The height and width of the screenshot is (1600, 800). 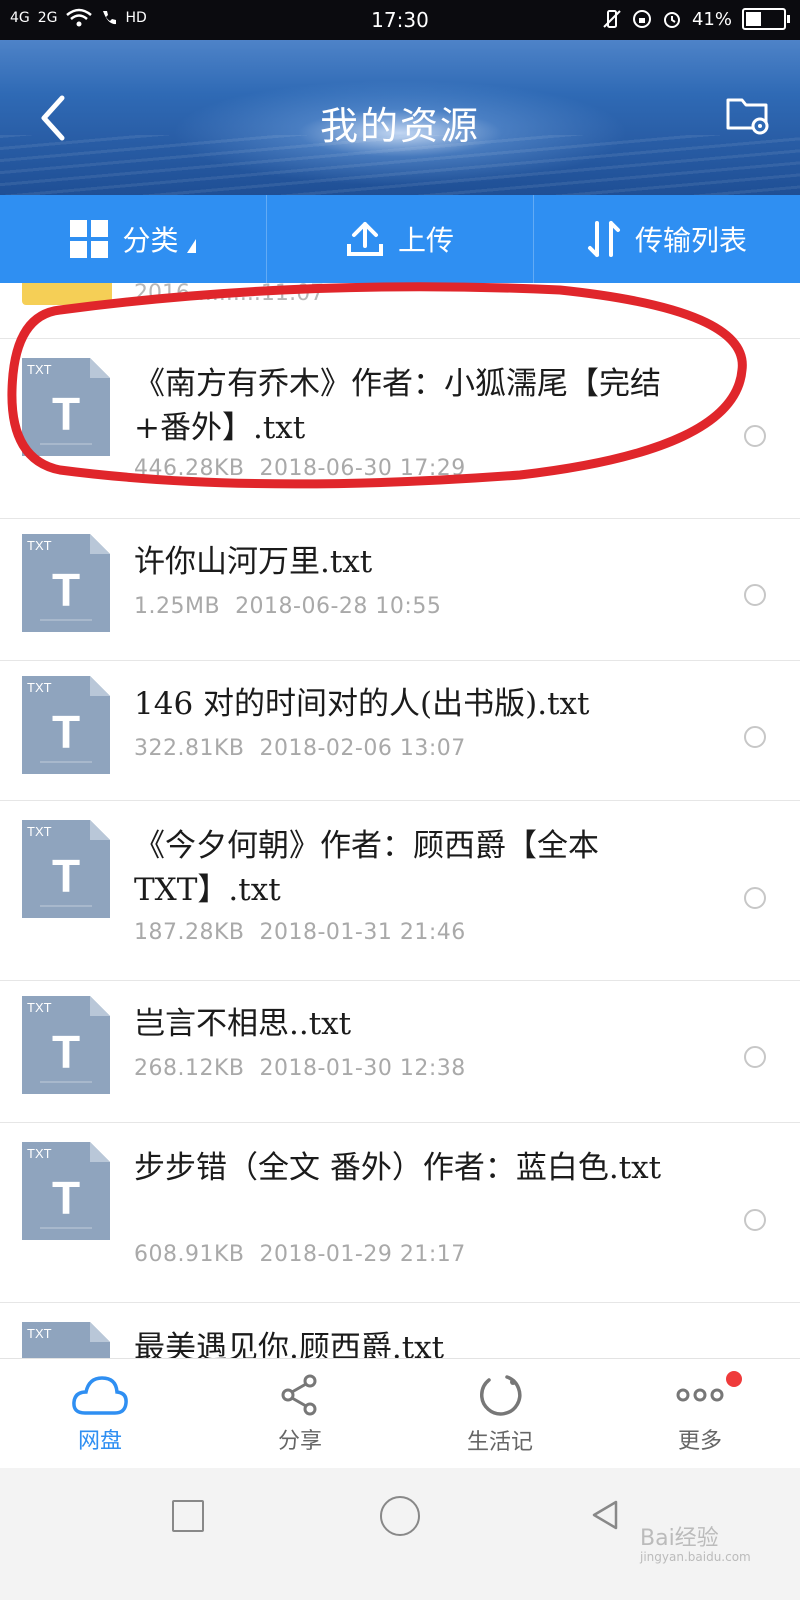 I want to click on grid-icon, so click(x=89, y=239).